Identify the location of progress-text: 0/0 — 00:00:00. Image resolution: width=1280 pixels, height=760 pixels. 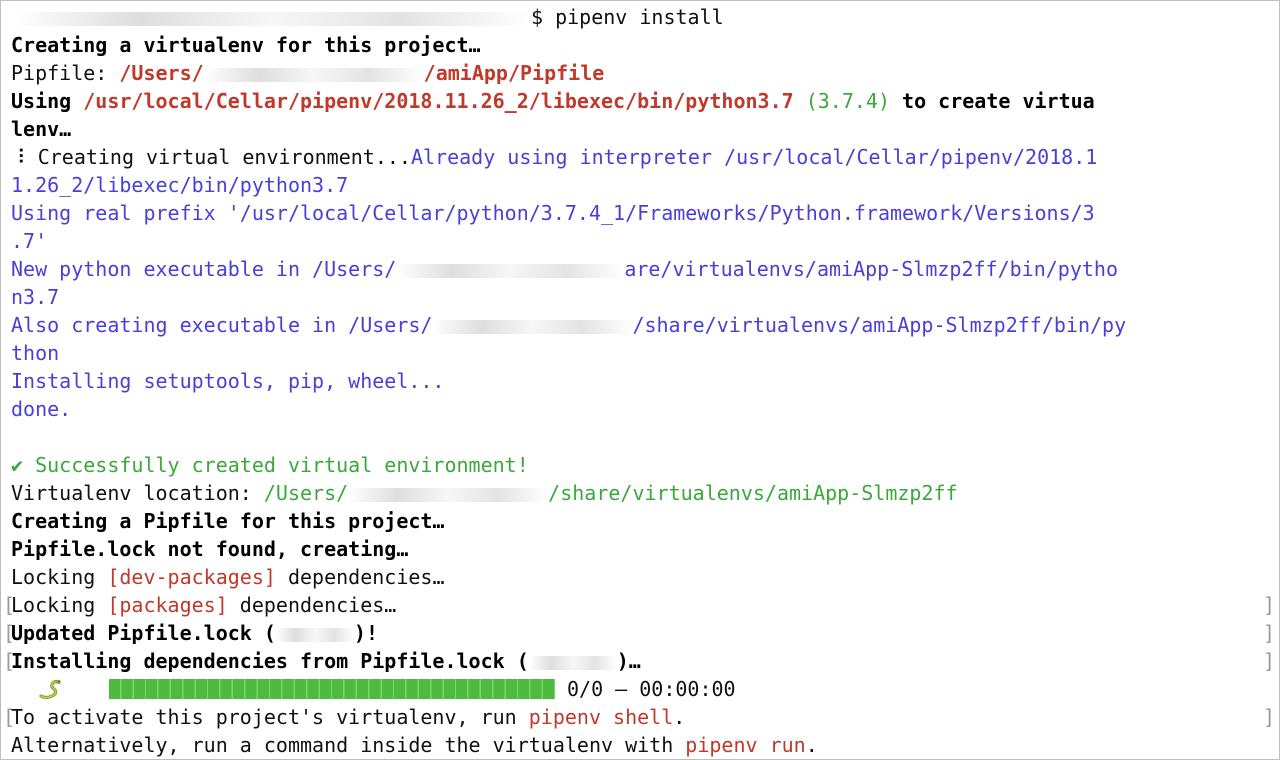
(651, 689).